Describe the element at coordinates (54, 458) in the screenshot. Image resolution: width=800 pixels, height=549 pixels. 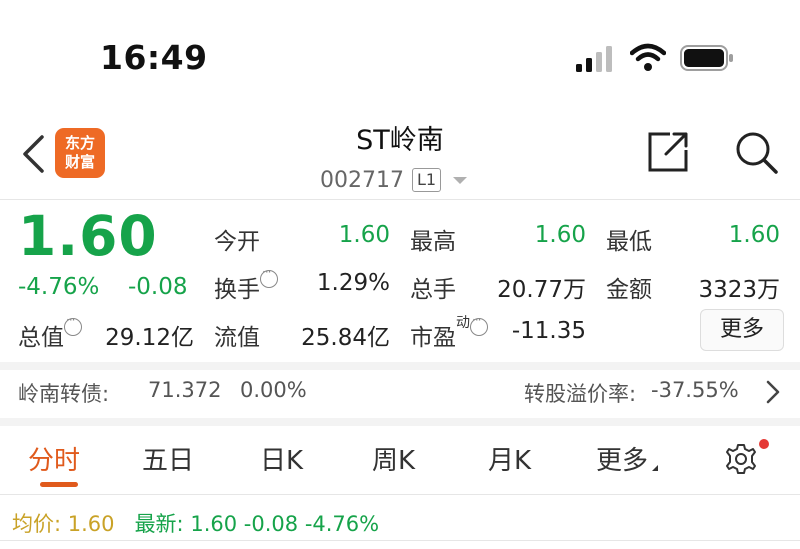
I see `tab-intraday: 分时` at that location.